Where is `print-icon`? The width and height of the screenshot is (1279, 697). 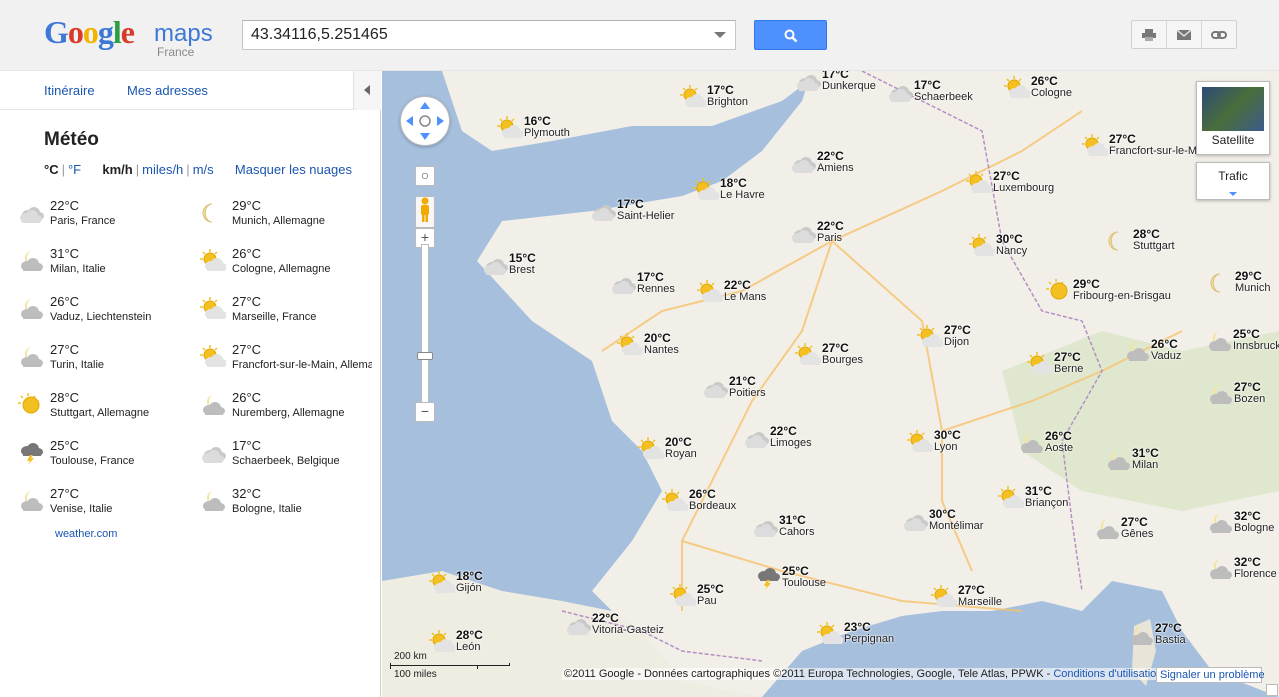 print-icon is located at coordinates (1149, 34).